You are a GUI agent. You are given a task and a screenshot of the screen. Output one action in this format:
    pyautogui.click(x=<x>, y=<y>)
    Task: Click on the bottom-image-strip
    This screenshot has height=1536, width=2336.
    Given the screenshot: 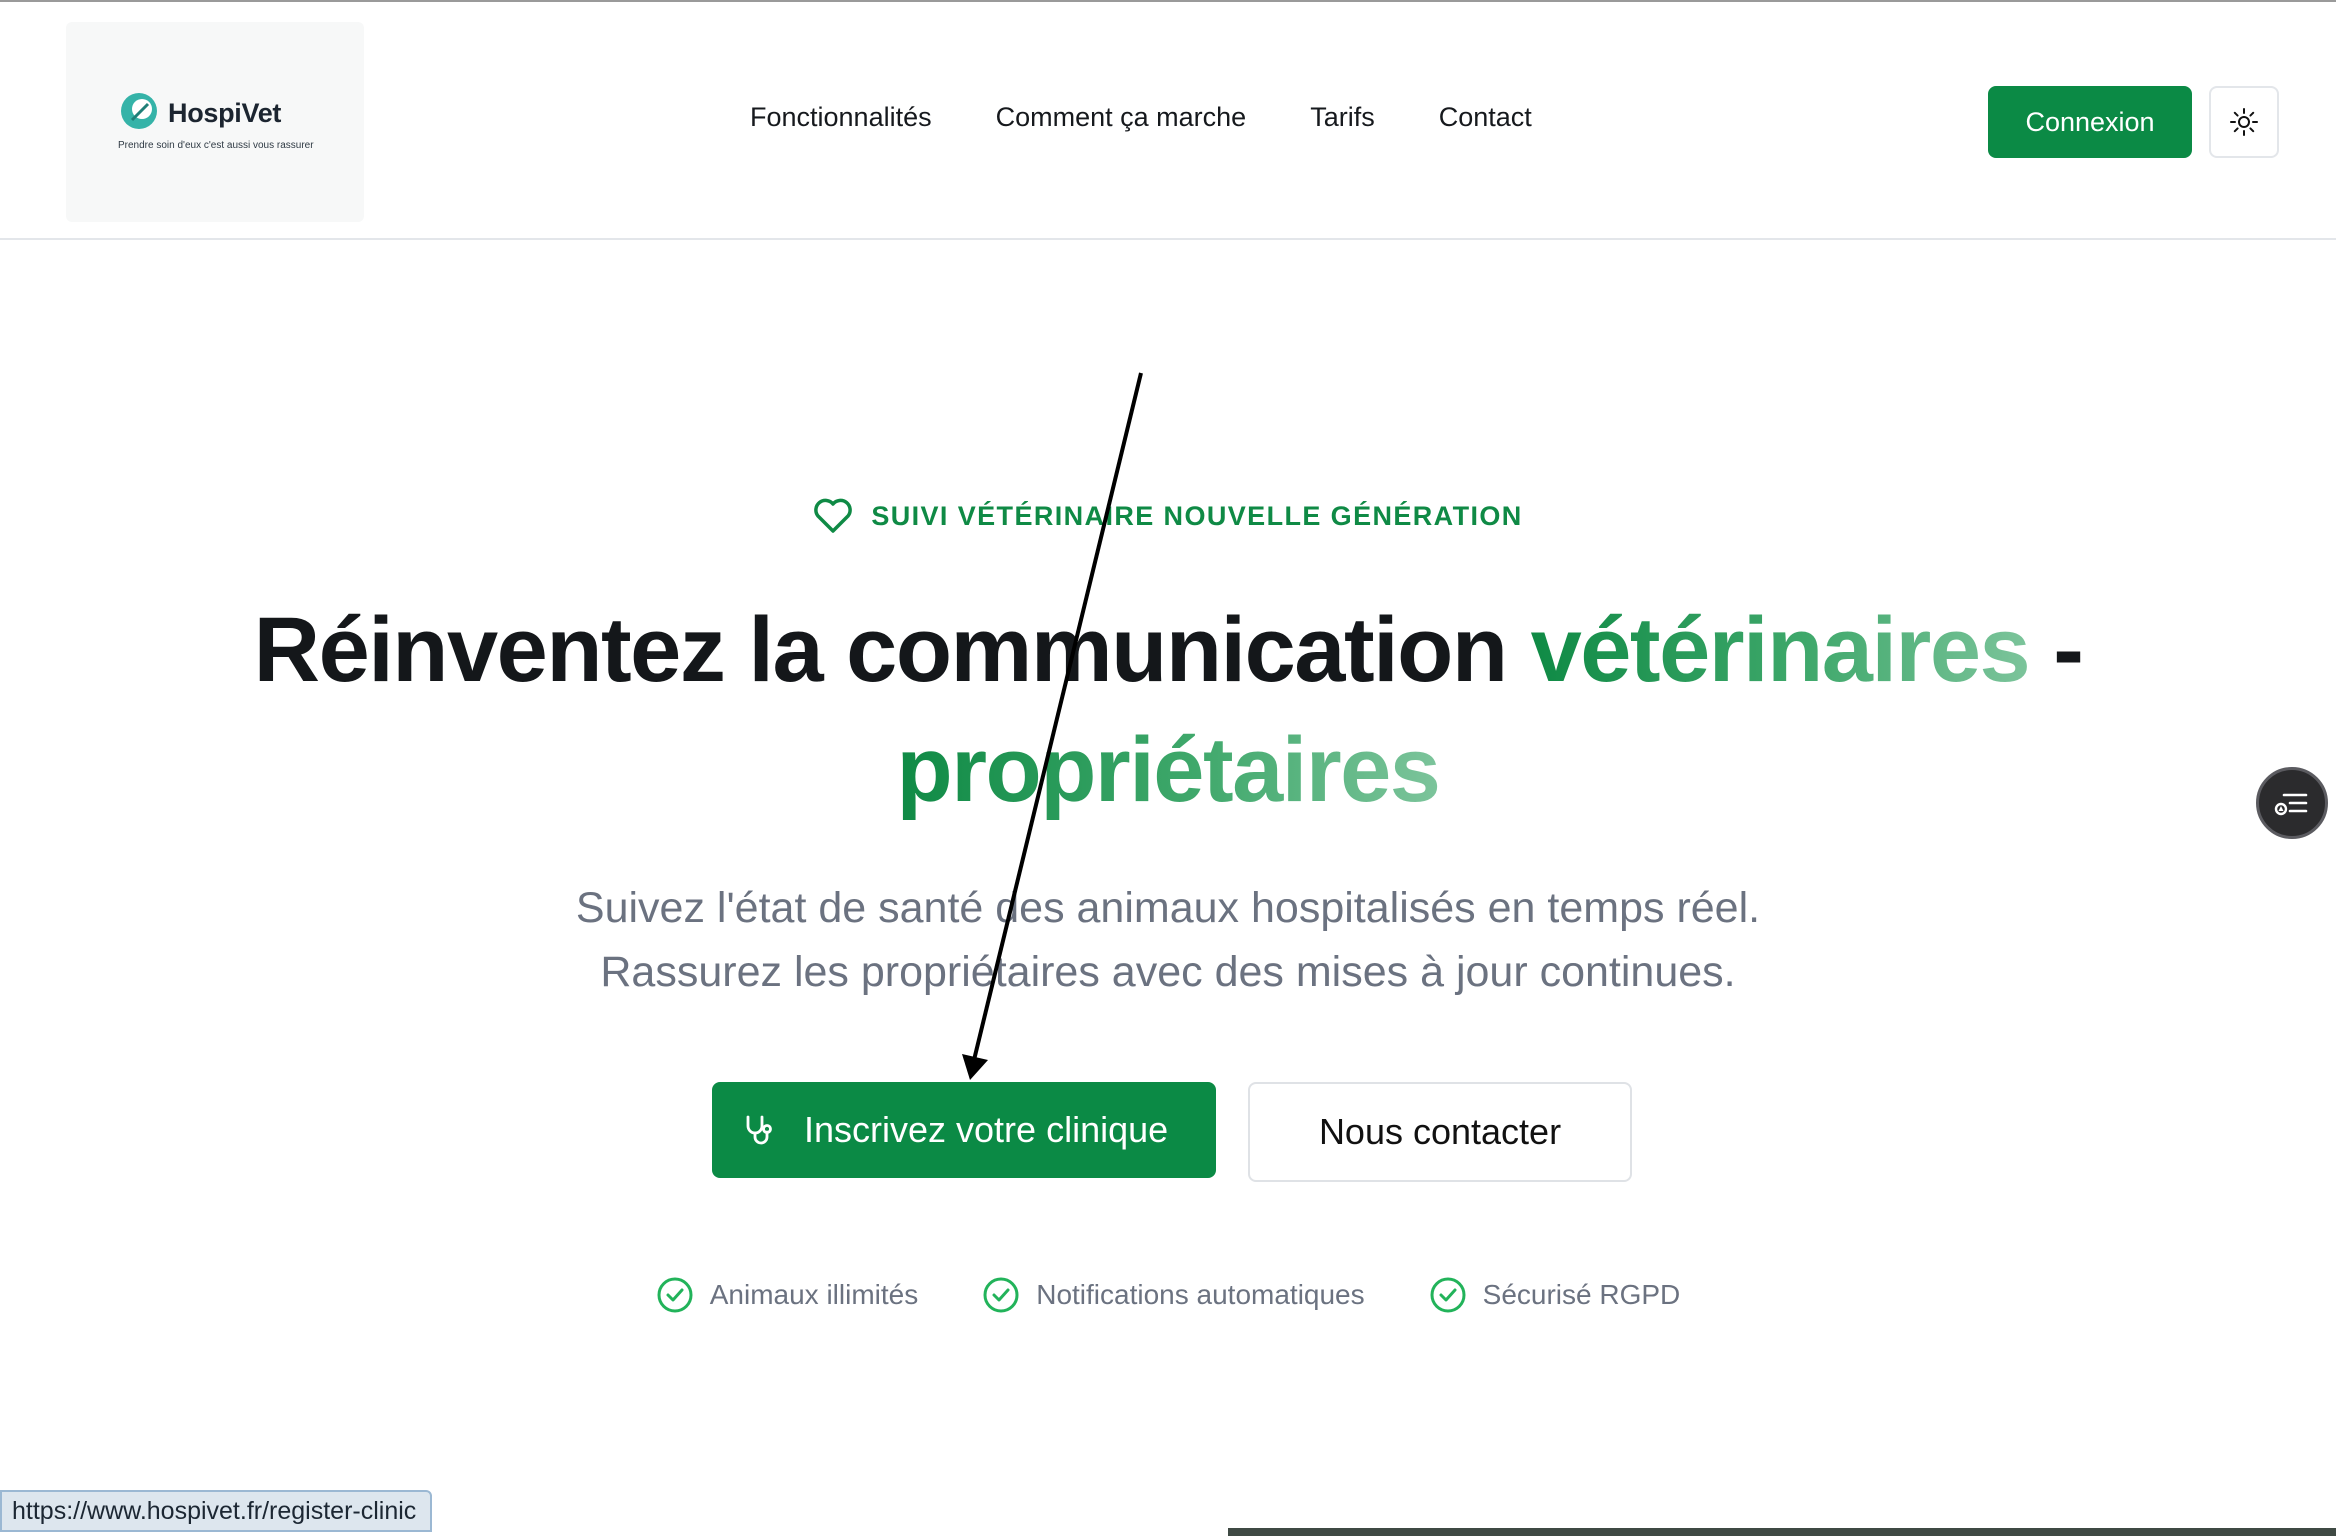 What is the action you would take?
    pyautogui.click(x=1782, y=1532)
    